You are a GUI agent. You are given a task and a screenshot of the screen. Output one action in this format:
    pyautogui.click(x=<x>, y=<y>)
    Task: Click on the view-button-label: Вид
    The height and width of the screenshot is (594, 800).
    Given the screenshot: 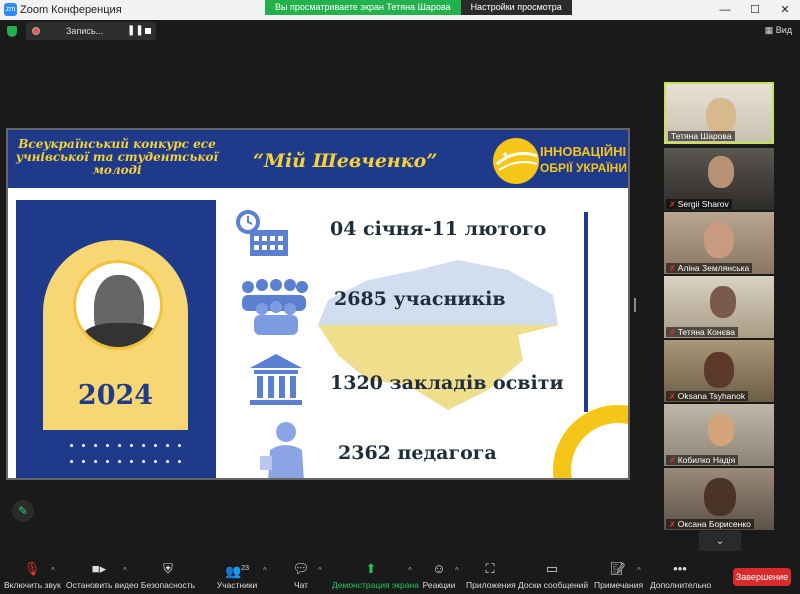 What is the action you would take?
    pyautogui.click(x=783, y=30)
    